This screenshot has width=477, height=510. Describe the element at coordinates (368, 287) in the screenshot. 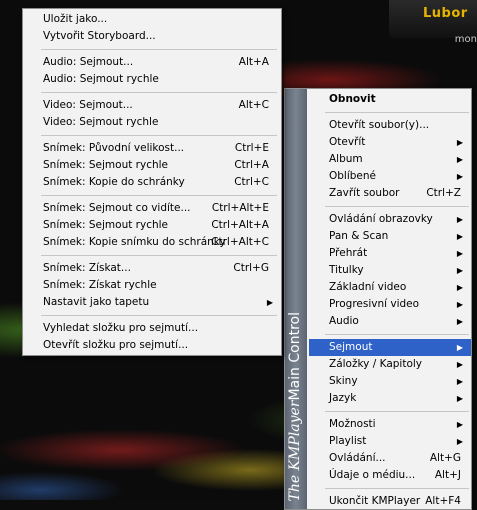

I see `menu-item-label: Základní video` at that location.